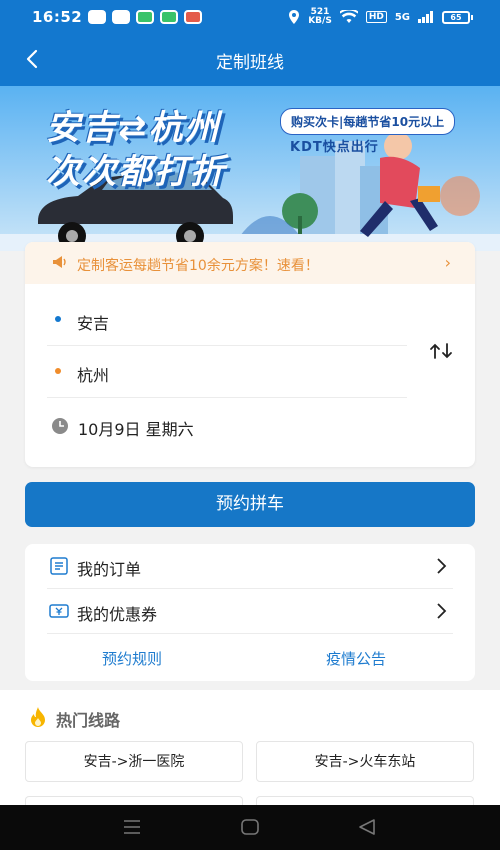 The image size is (500, 850). I want to click on banner-promo-pill: 购买次卡|每趟节省10元以上, so click(368, 121).